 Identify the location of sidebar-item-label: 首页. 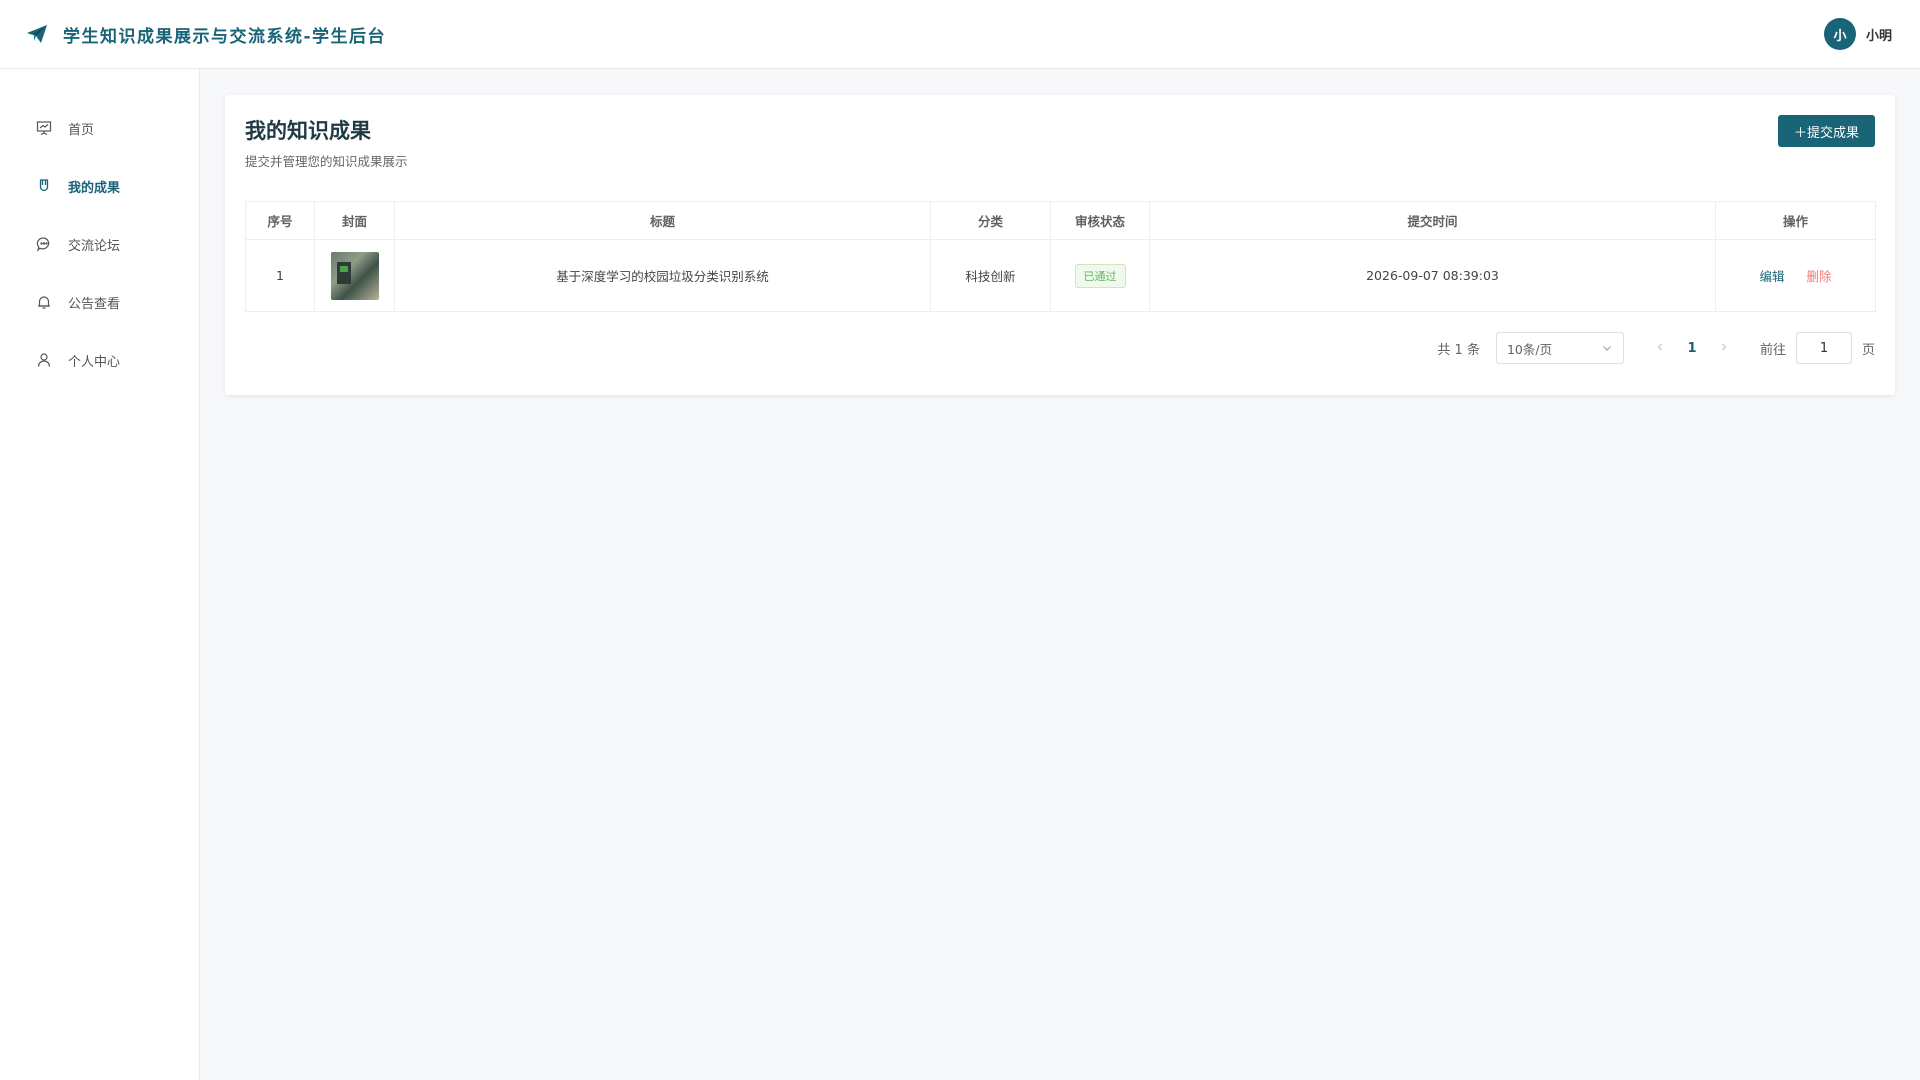
(81, 130).